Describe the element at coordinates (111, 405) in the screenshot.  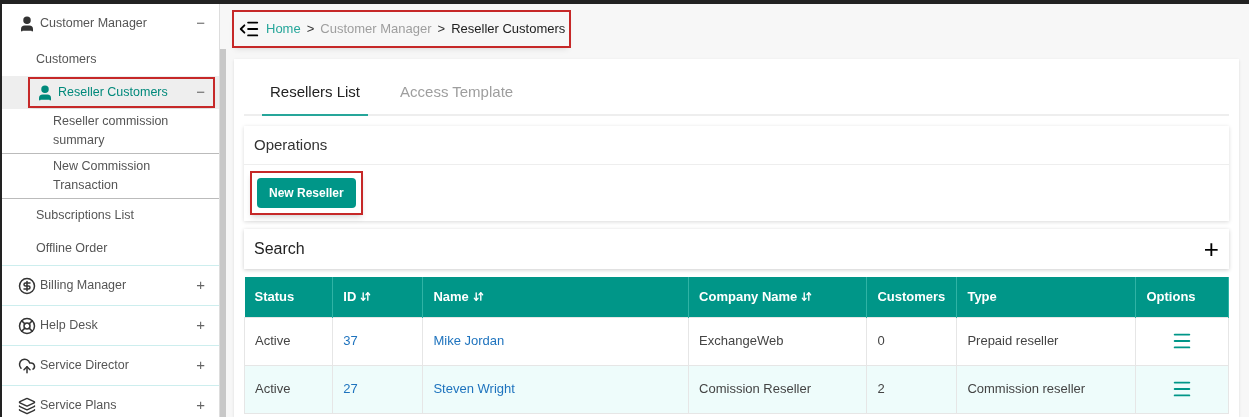
I see `sidebar-item: Service Plans +` at that location.